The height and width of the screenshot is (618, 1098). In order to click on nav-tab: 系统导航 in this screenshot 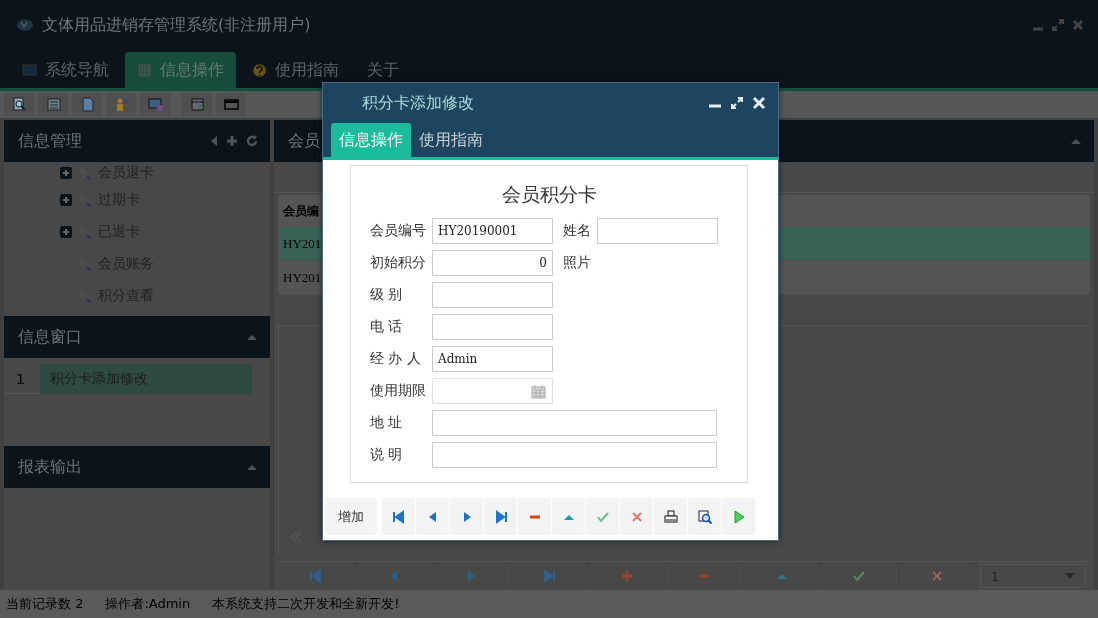, I will do `click(65, 70)`.